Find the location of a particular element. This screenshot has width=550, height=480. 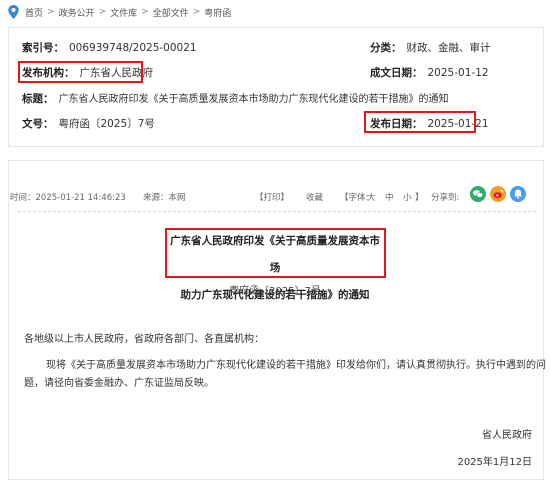

breadcrumb: 首页 > 政务公开 > 文件库 > 全部文件 > 粤府函 is located at coordinates (119, 12).